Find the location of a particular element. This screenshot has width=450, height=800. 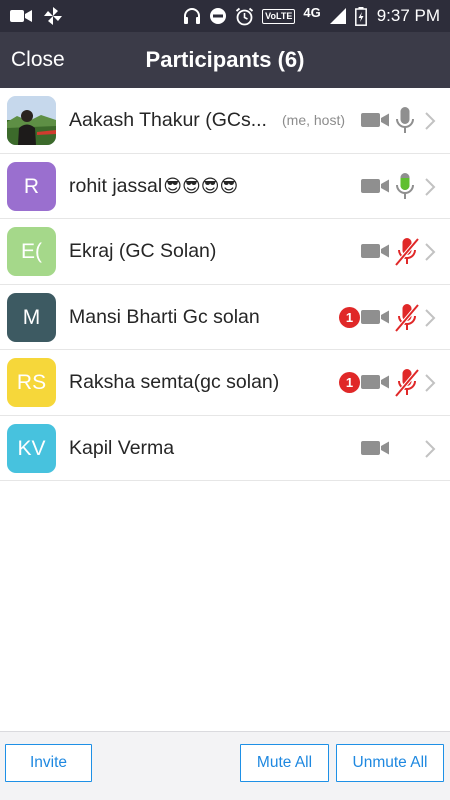

alarm-clock-icon is located at coordinates (244, 16).